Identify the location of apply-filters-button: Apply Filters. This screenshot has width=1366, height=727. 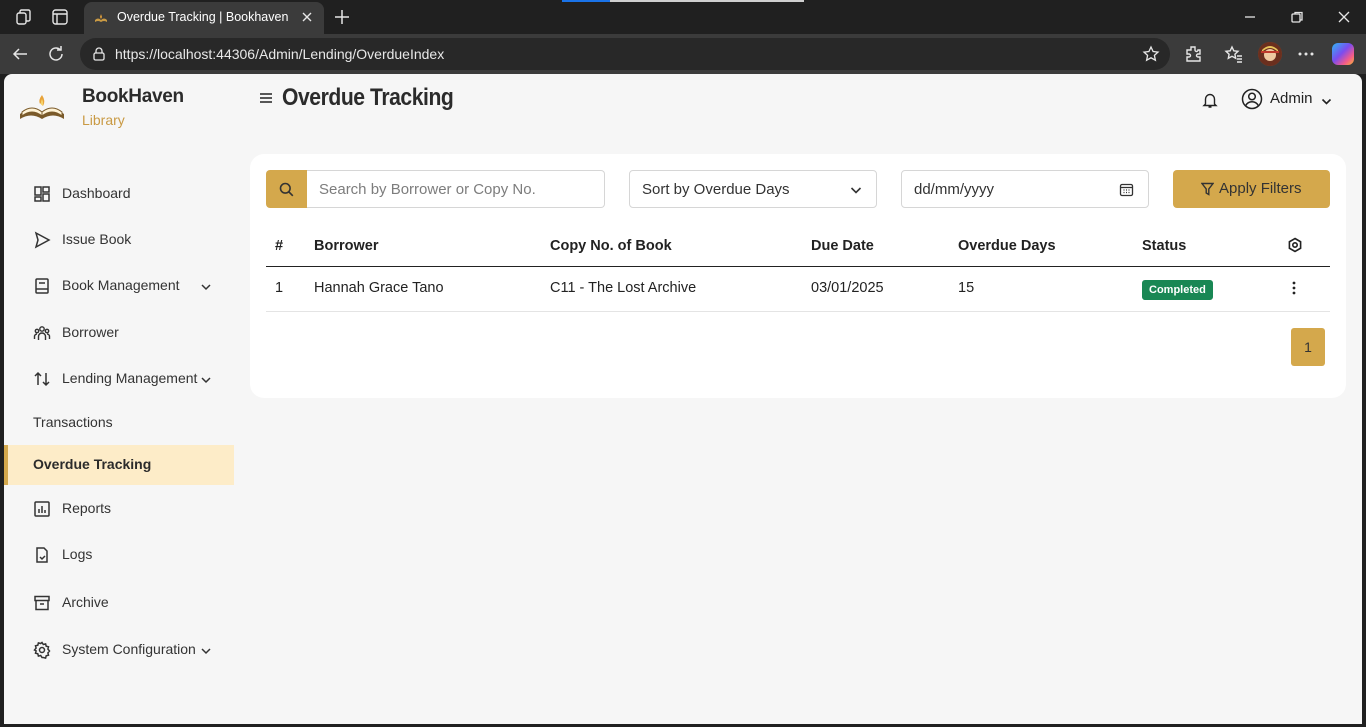
(1251, 189).